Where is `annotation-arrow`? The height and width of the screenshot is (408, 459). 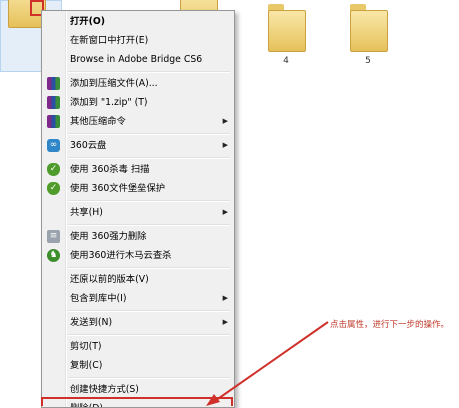 annotation-arrow is located at coordinates (267, 363).